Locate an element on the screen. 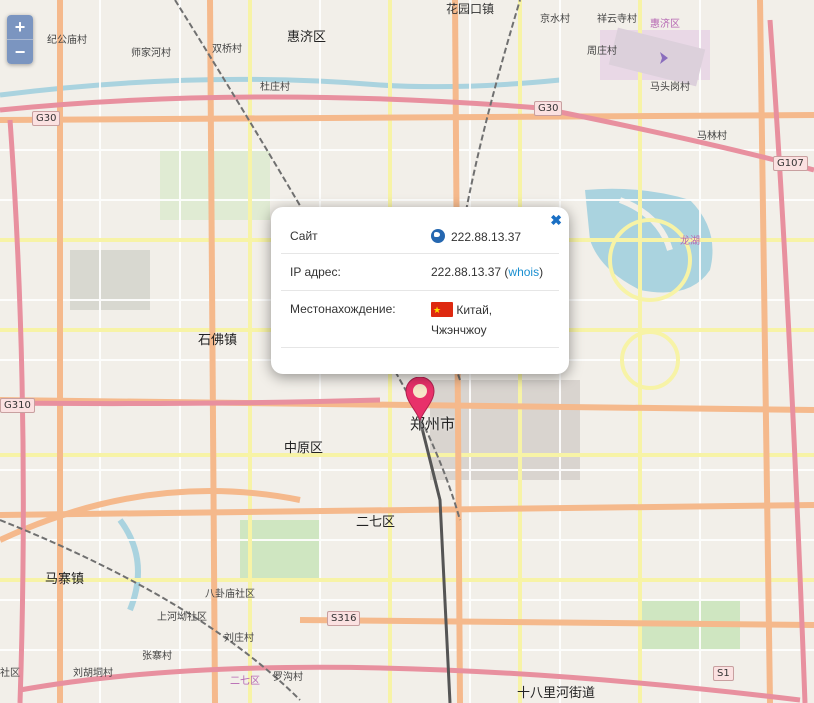 The width and height of the screenshot is (814, 703). map-label-small: 刘胡垌村 is located at coordinates (93, 673).